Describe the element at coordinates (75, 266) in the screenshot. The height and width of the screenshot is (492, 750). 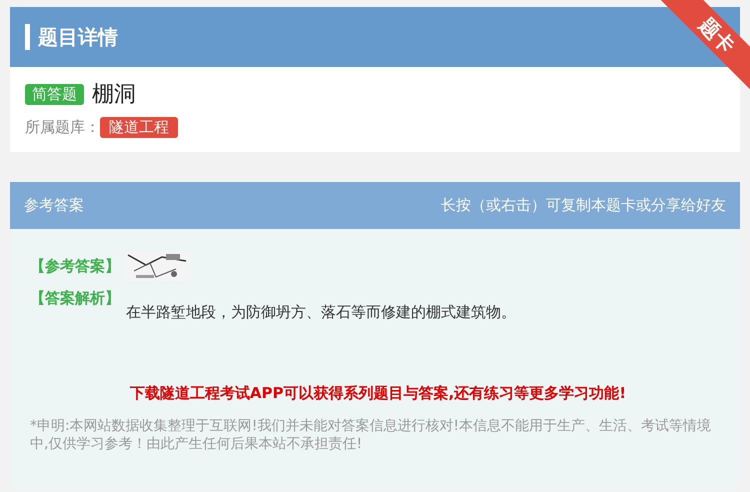
I see `answer-label: 【参考答案】` at that location.